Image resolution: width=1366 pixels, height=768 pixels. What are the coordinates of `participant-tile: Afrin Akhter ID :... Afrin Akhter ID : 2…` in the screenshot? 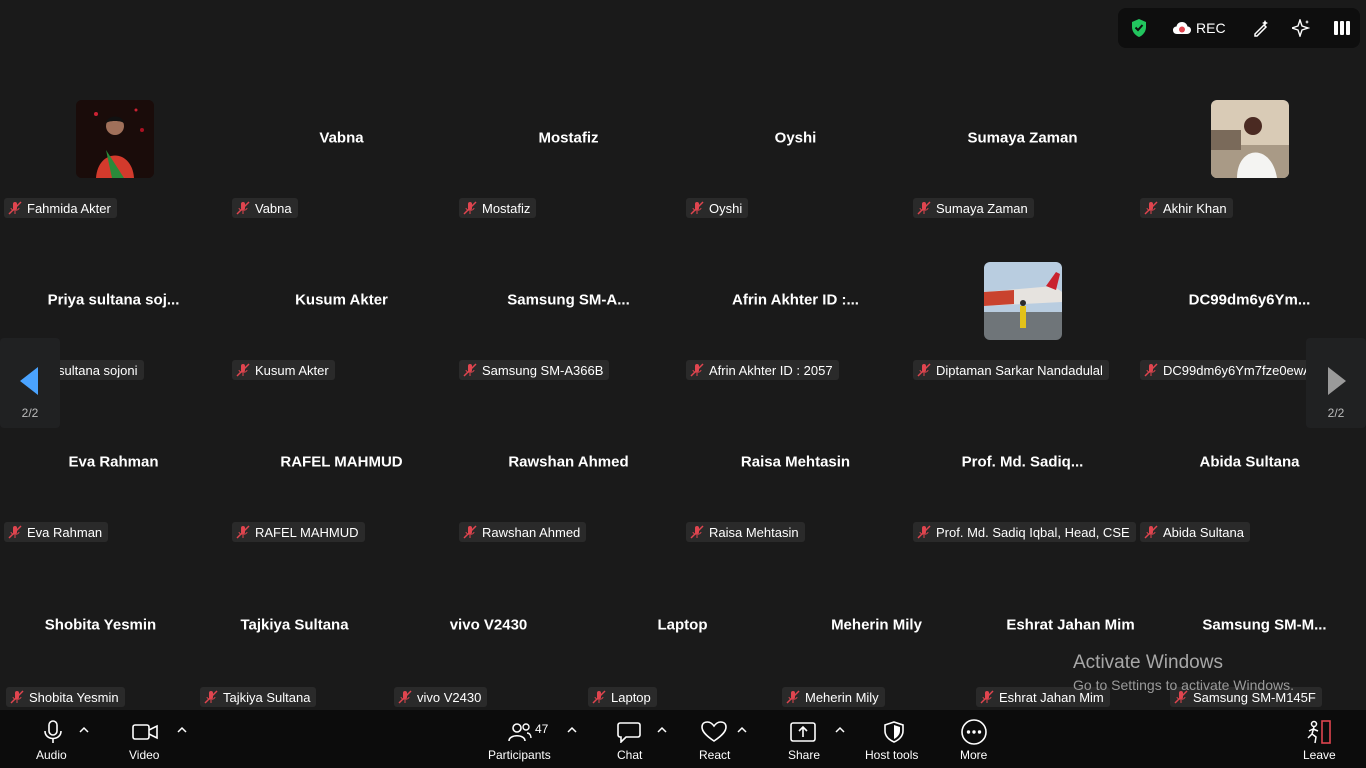 It's located at (795, 317).